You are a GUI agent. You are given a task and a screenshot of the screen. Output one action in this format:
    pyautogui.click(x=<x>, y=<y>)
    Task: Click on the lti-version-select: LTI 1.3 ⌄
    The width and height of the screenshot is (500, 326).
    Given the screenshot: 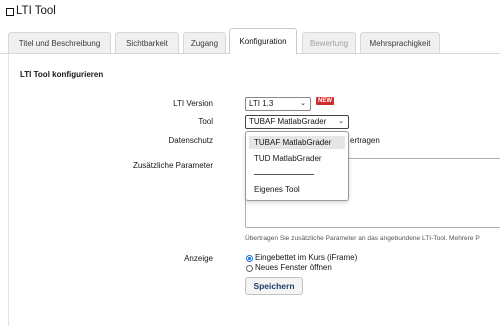 What is the action you would take?
    pyautogui.click(x=278, y=104)
    